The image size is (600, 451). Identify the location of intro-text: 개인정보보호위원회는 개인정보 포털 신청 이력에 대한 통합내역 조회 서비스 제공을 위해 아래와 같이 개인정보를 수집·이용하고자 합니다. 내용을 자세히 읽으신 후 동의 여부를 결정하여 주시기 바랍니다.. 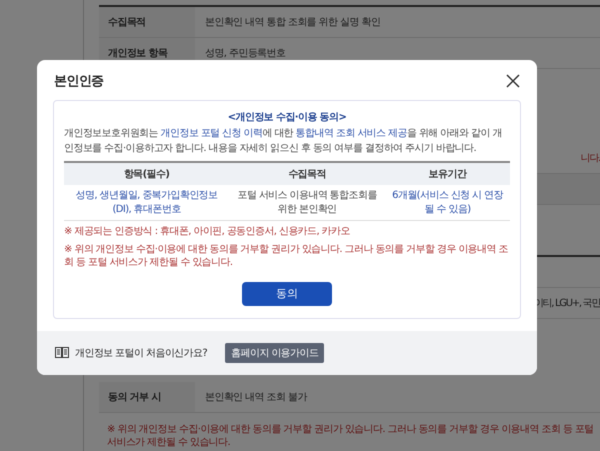
(283, 141).